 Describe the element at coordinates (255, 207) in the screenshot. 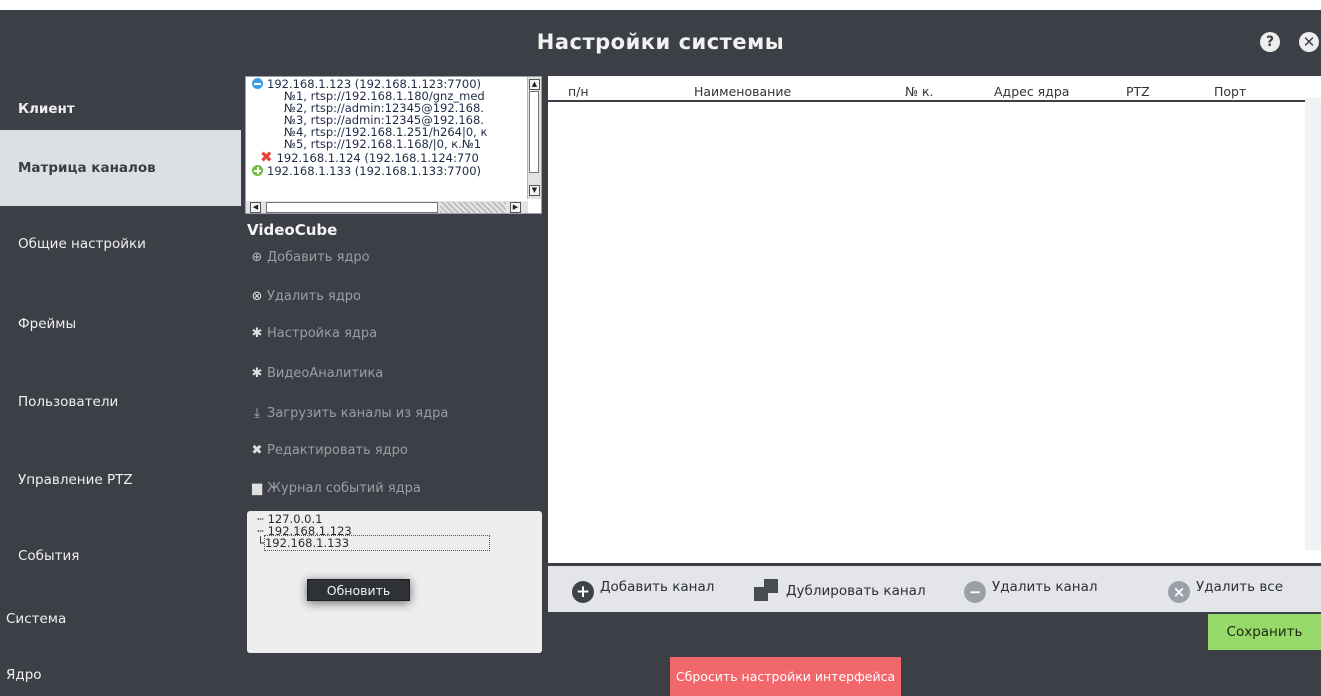

I see `scroll-left-icon: ◀` at that location.